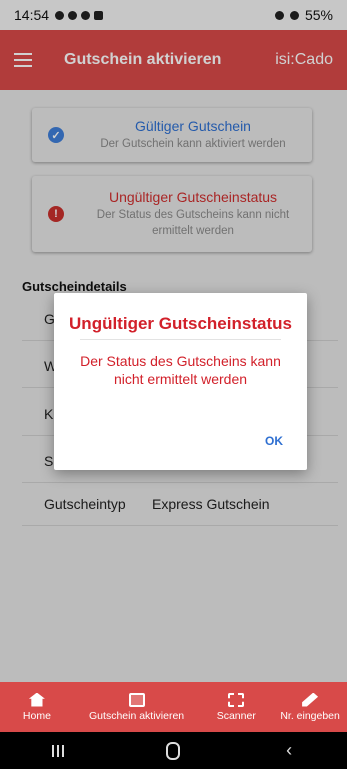 The image size is (347, 769). I want to click on home-button, so click(173, 750).